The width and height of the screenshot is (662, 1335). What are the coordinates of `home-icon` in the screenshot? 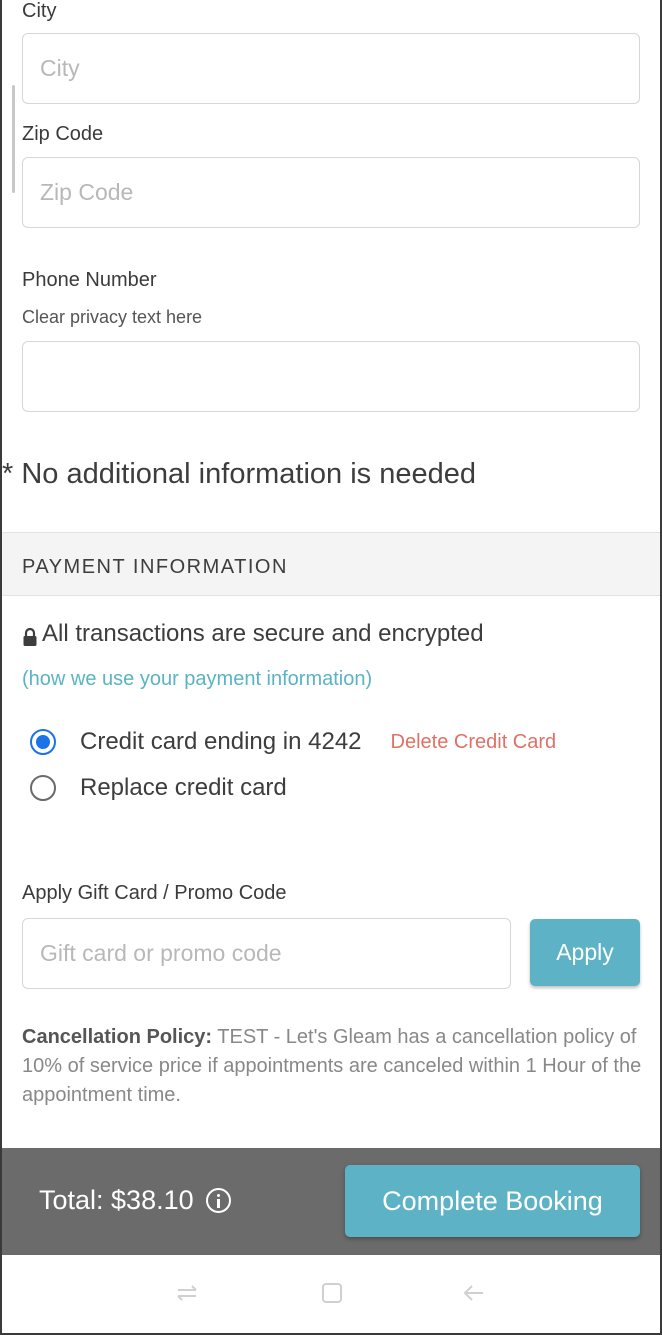 It's located at (332, 1293).